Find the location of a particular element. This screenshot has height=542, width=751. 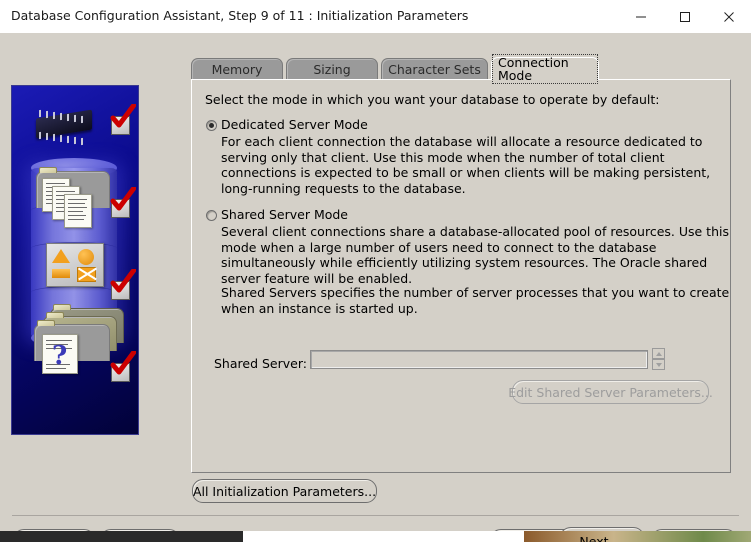

close-icon is located at coordinates (729, 16).